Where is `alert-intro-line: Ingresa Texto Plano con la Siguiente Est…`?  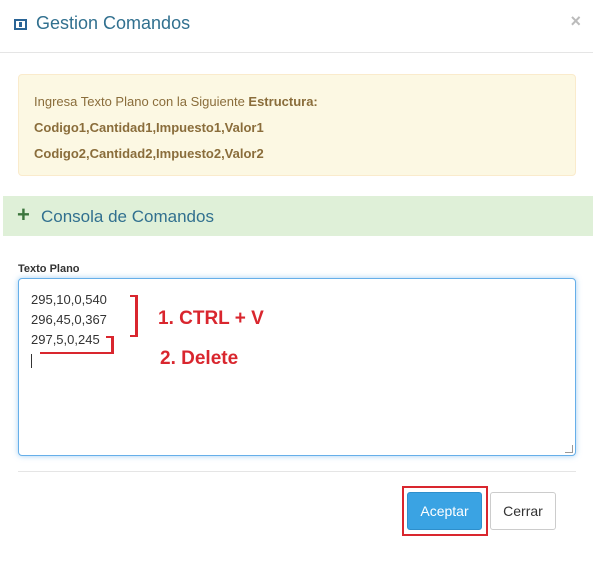 alert-intro-line: Ingresa Texto Plano con la Siguiente Est… is located at coordinates (297, 102).